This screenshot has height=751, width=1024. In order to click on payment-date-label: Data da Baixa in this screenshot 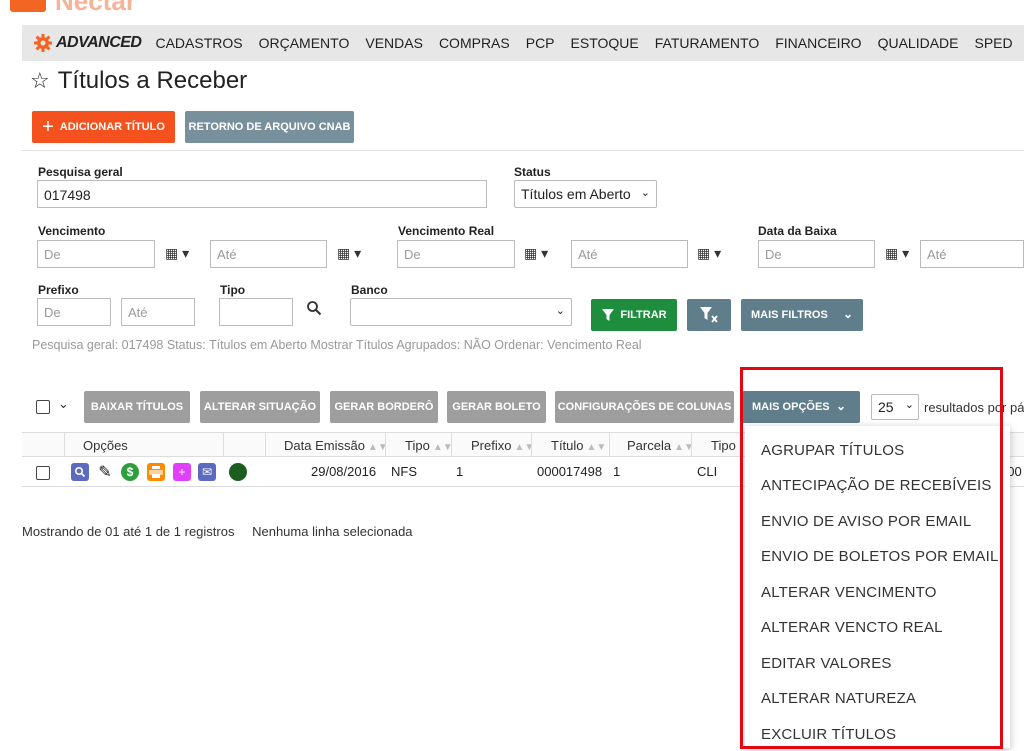, I will do `click(797, 231)`.